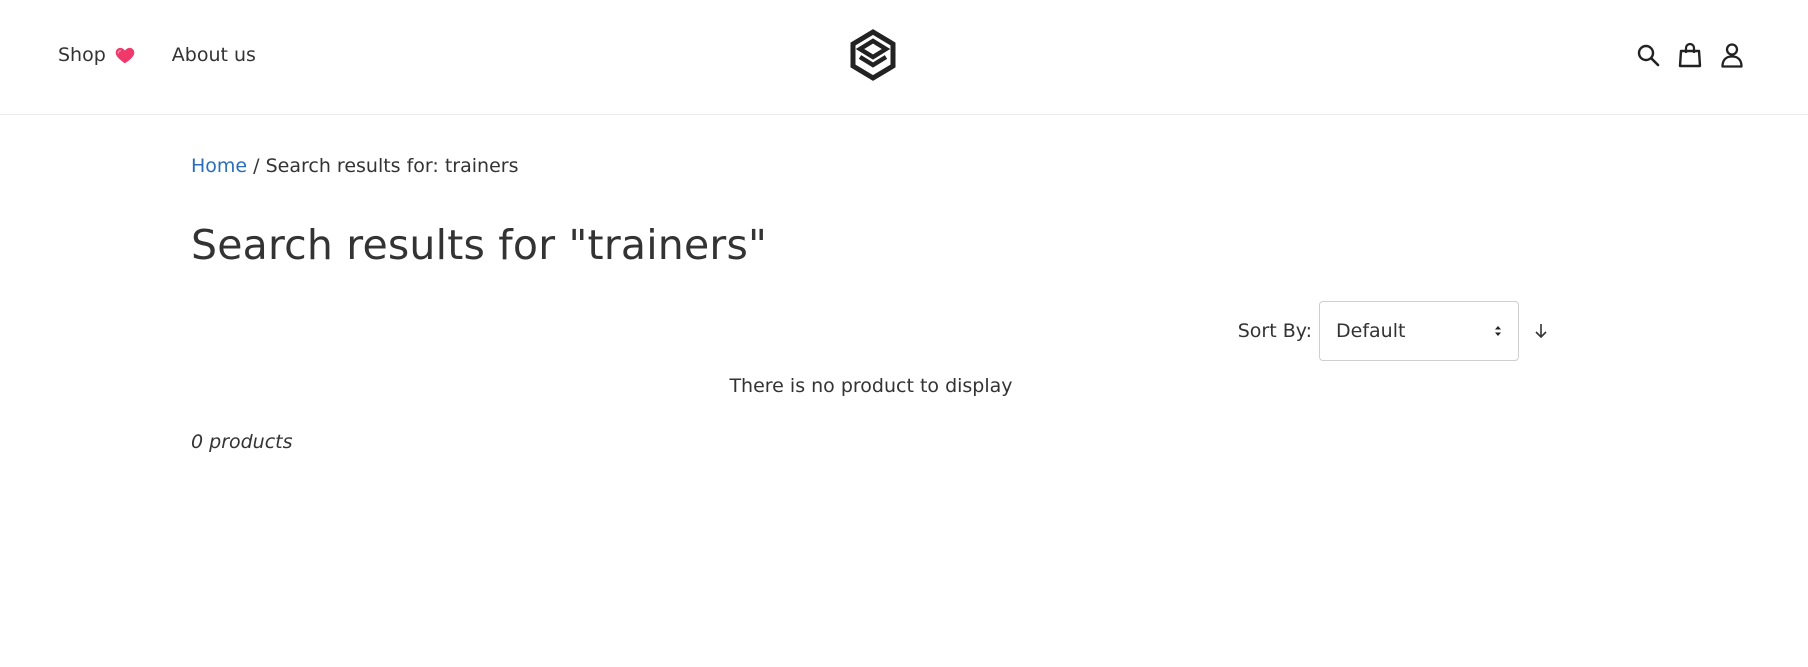  I want to click on breadcrumb: Home / Search results for: trainers, so click(354, 166).